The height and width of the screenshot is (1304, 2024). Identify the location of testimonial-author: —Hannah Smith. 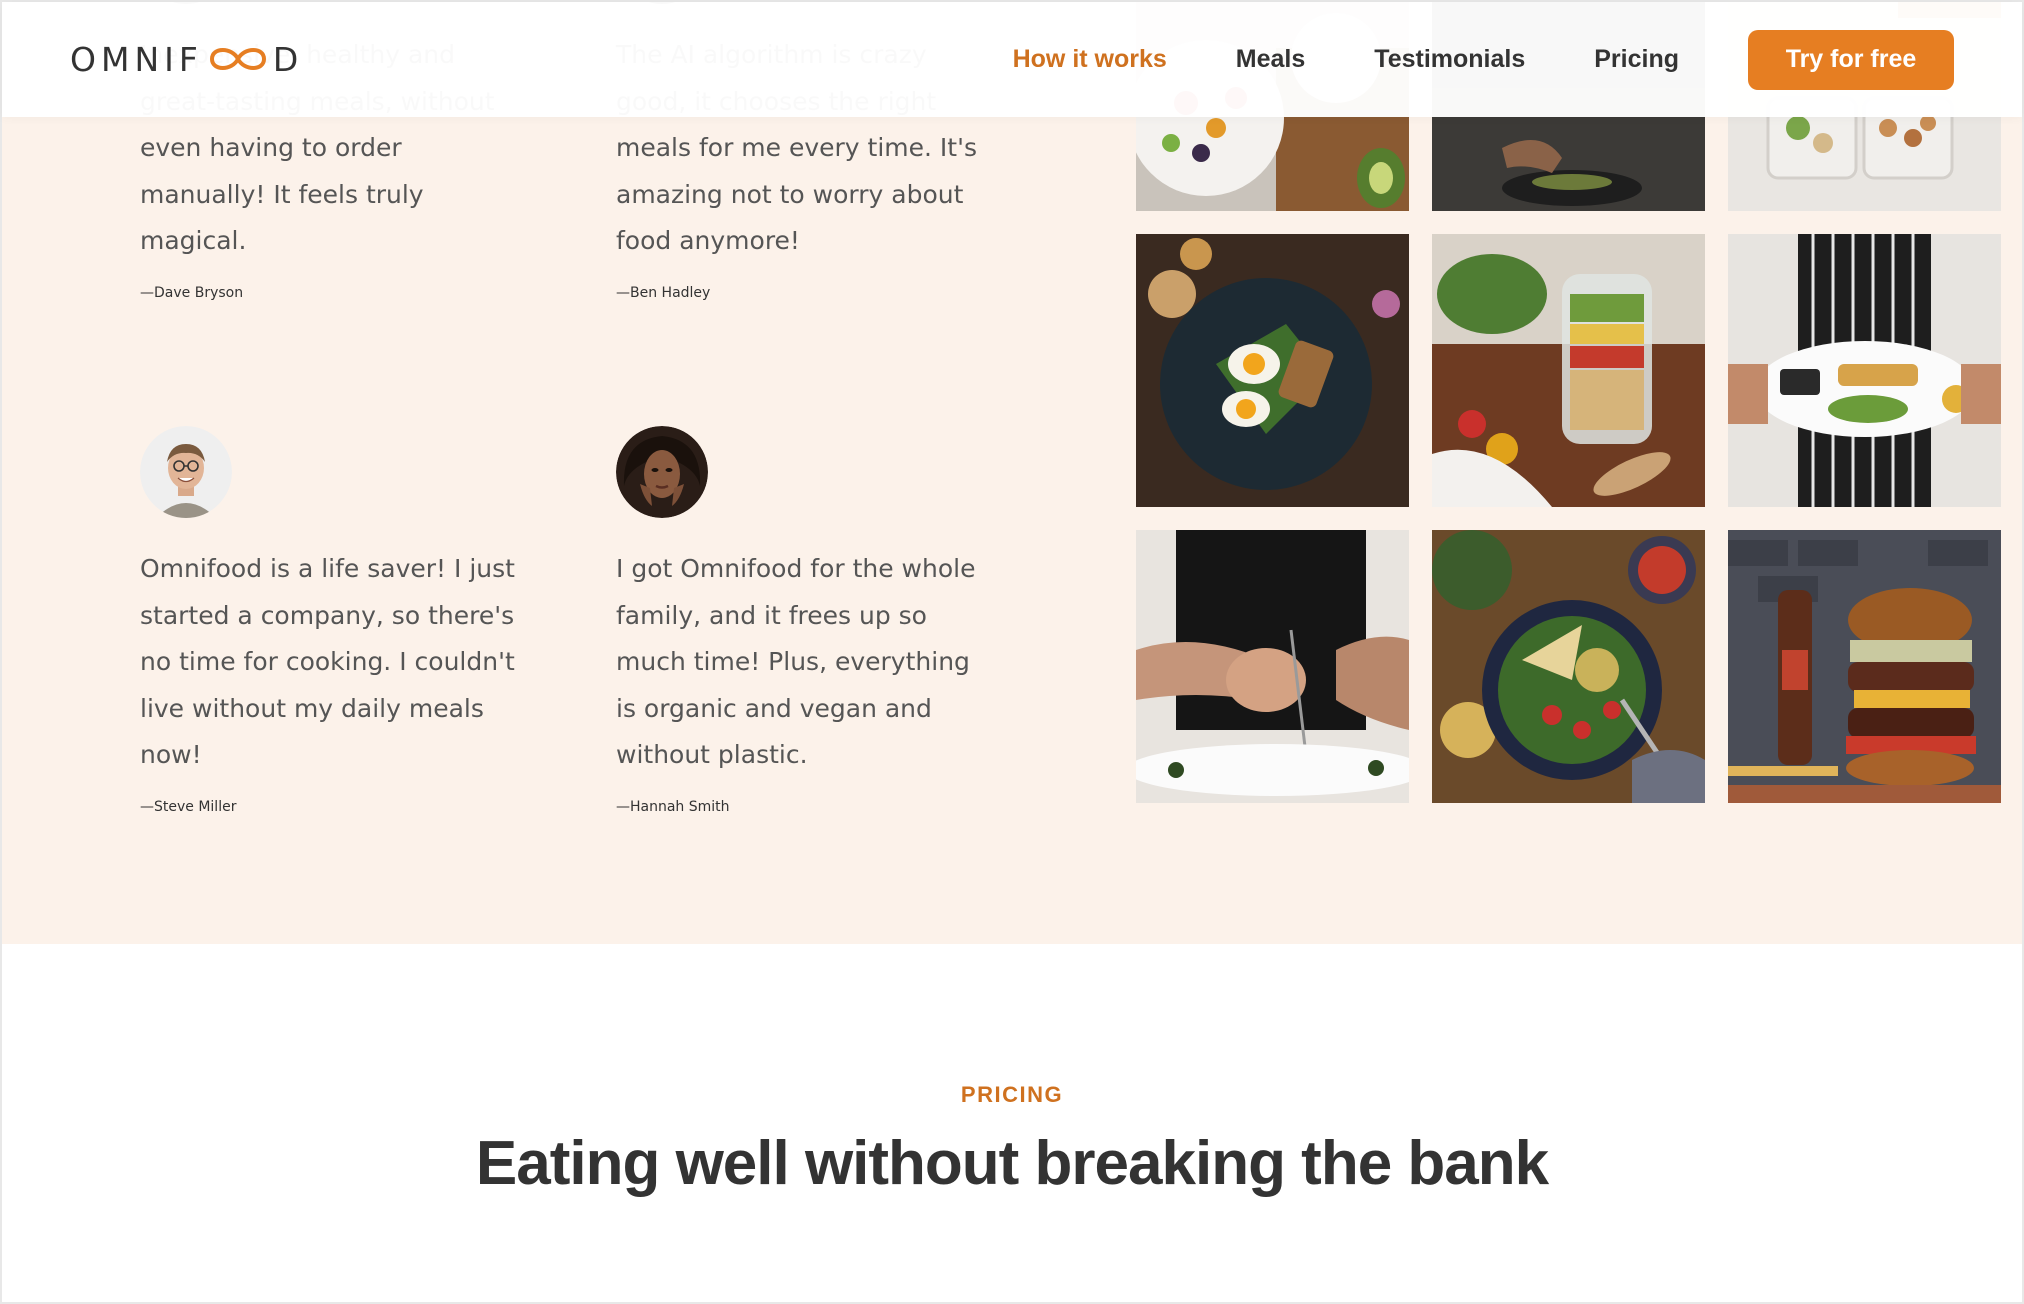
(673, 806).